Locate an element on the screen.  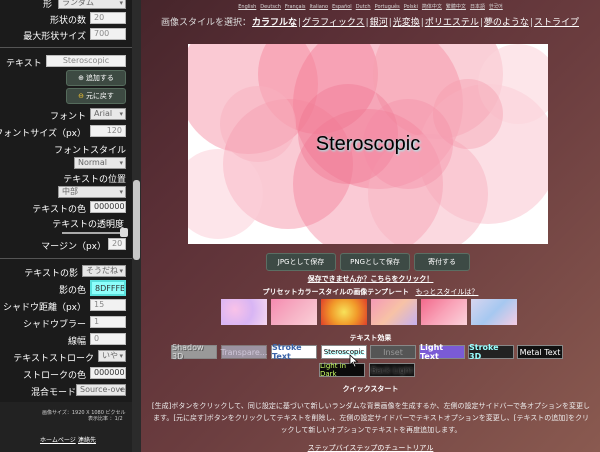
font-style-select: Normal is located at coordinates (100, 163).